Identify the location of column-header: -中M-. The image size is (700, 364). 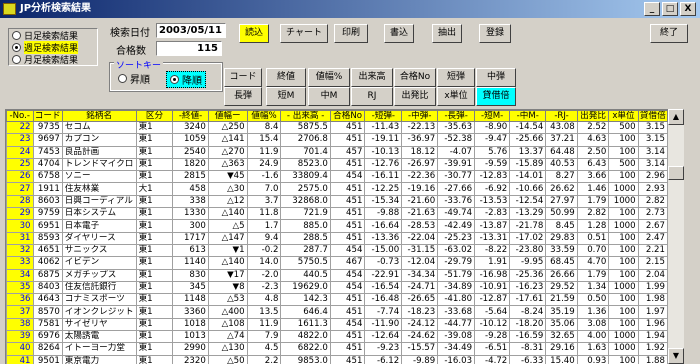
(528, 116).